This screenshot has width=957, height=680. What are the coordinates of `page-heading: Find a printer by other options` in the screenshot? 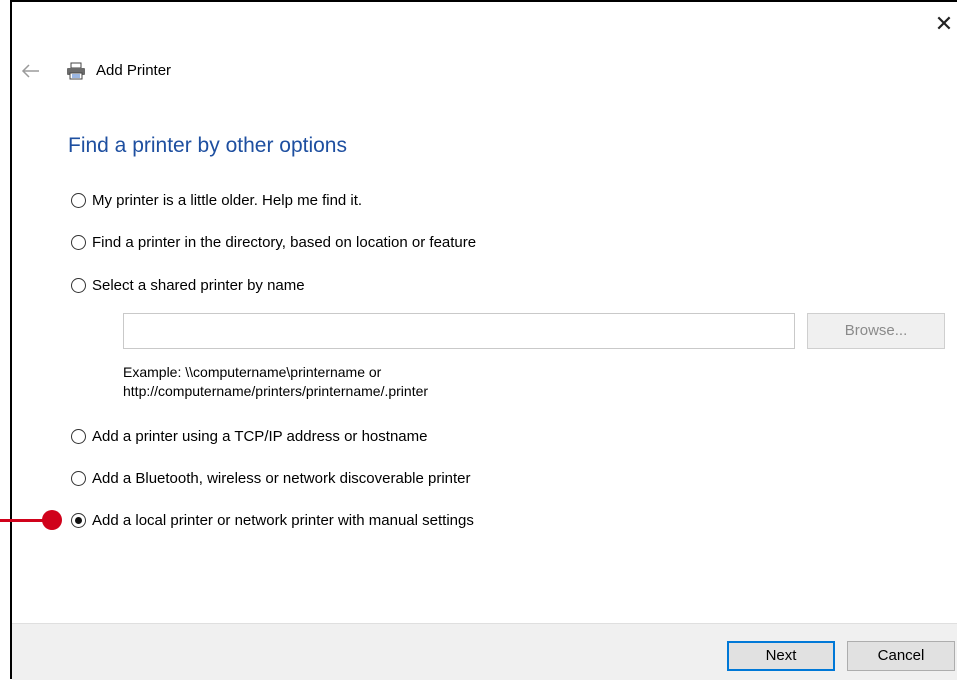 It's located at (207, 145).